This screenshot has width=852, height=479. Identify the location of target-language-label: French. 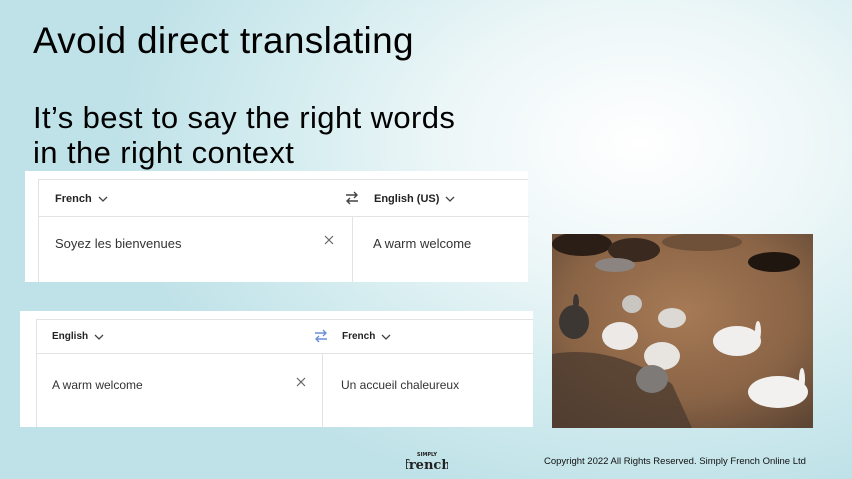
(359, 336).